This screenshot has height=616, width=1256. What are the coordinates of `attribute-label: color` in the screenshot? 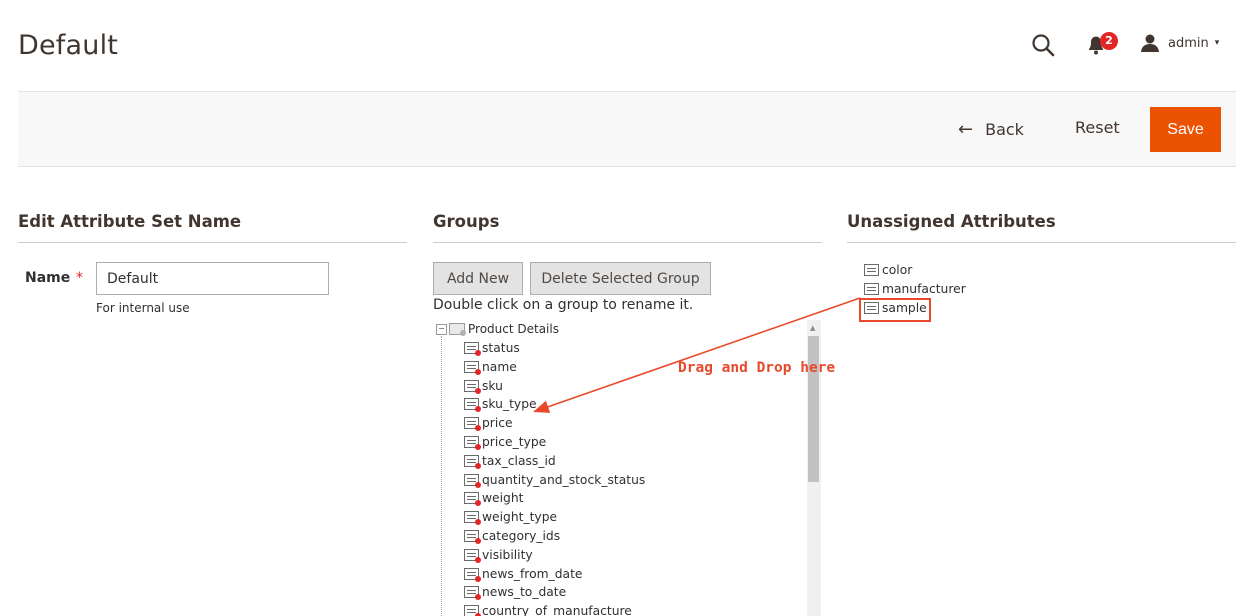 It's located at (897, 270).